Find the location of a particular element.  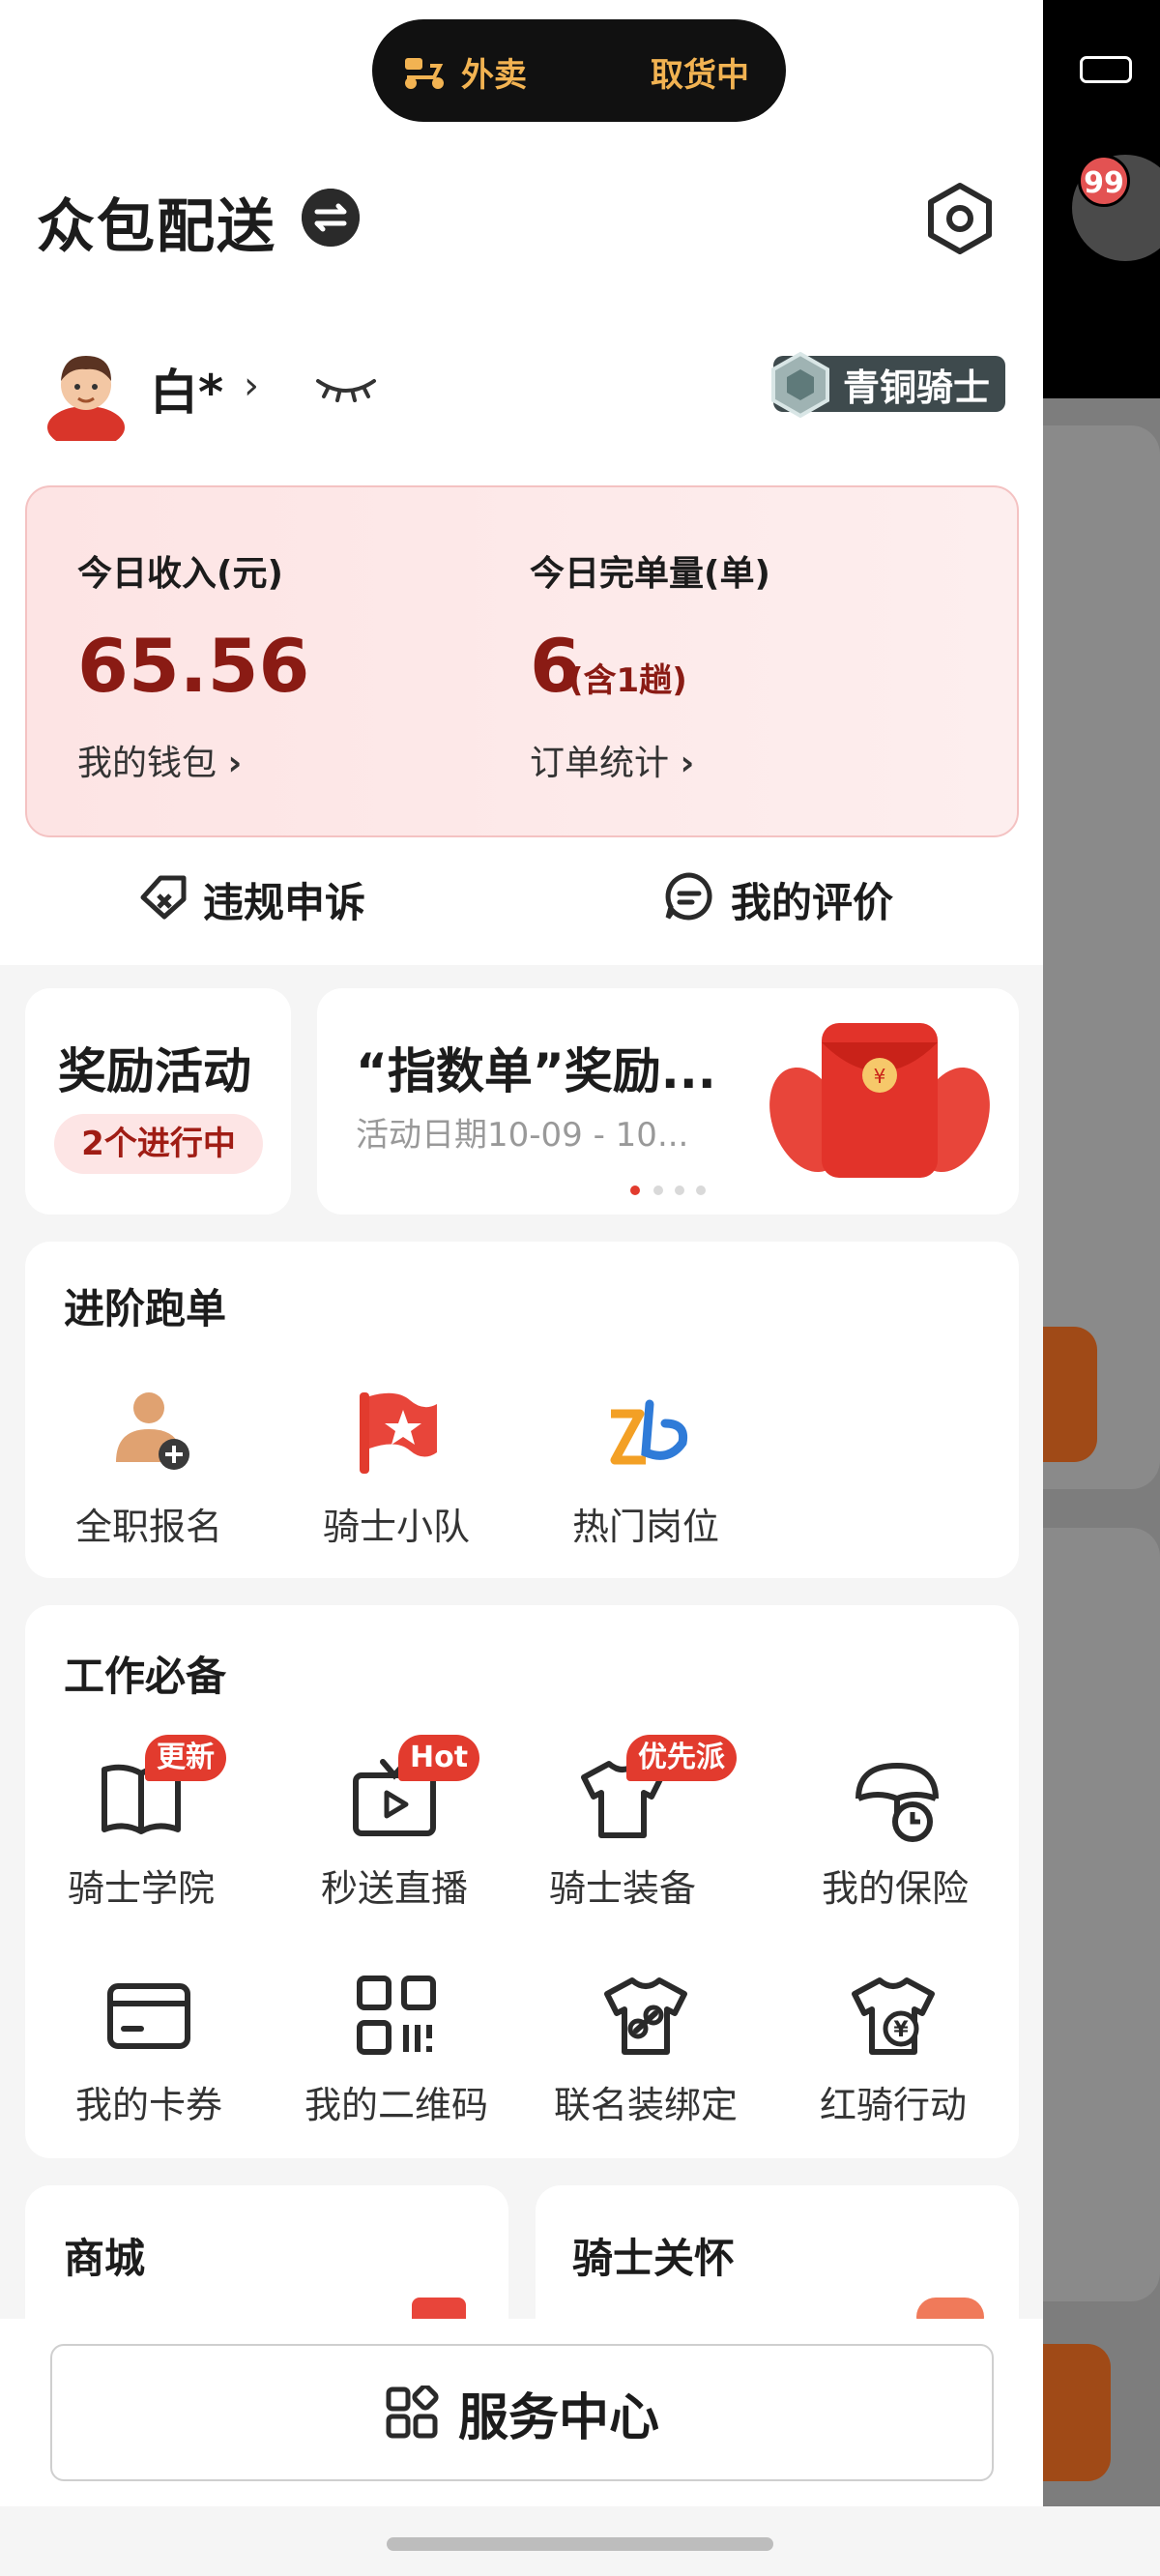

insurance-label: 我的保险 is located at coordinates (895, 1885).